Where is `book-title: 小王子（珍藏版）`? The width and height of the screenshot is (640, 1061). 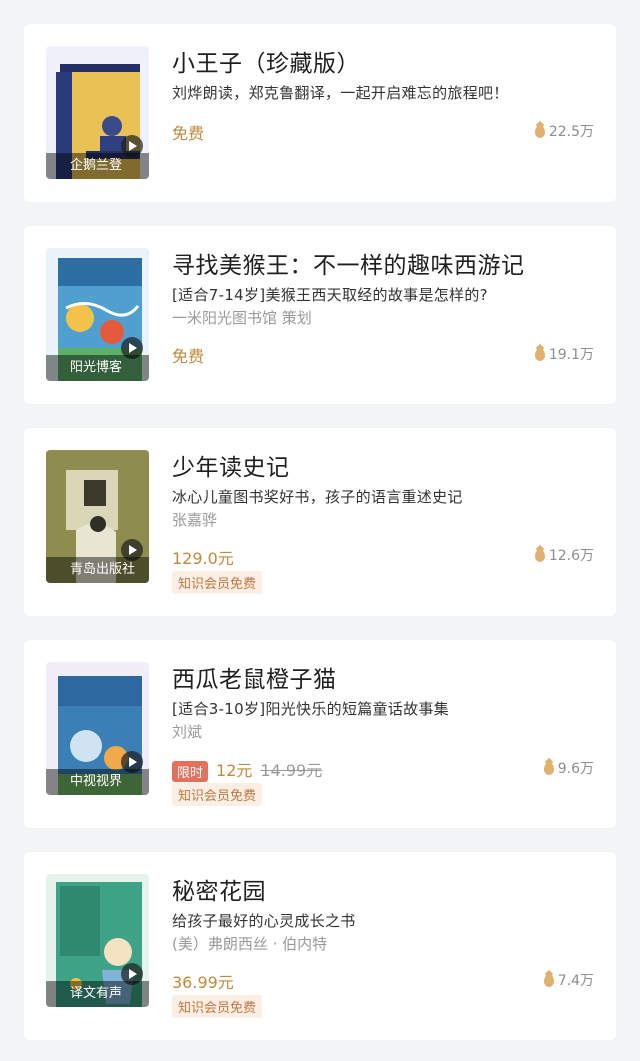 book-title: 小王子（珍藏版） is located at coordinates (385, 61).